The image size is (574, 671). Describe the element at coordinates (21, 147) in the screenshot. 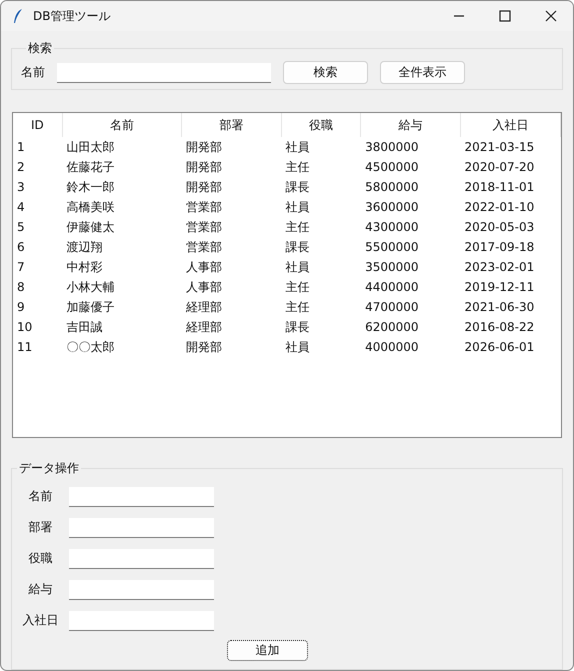

I see `table-cell-text: 1` at that location.